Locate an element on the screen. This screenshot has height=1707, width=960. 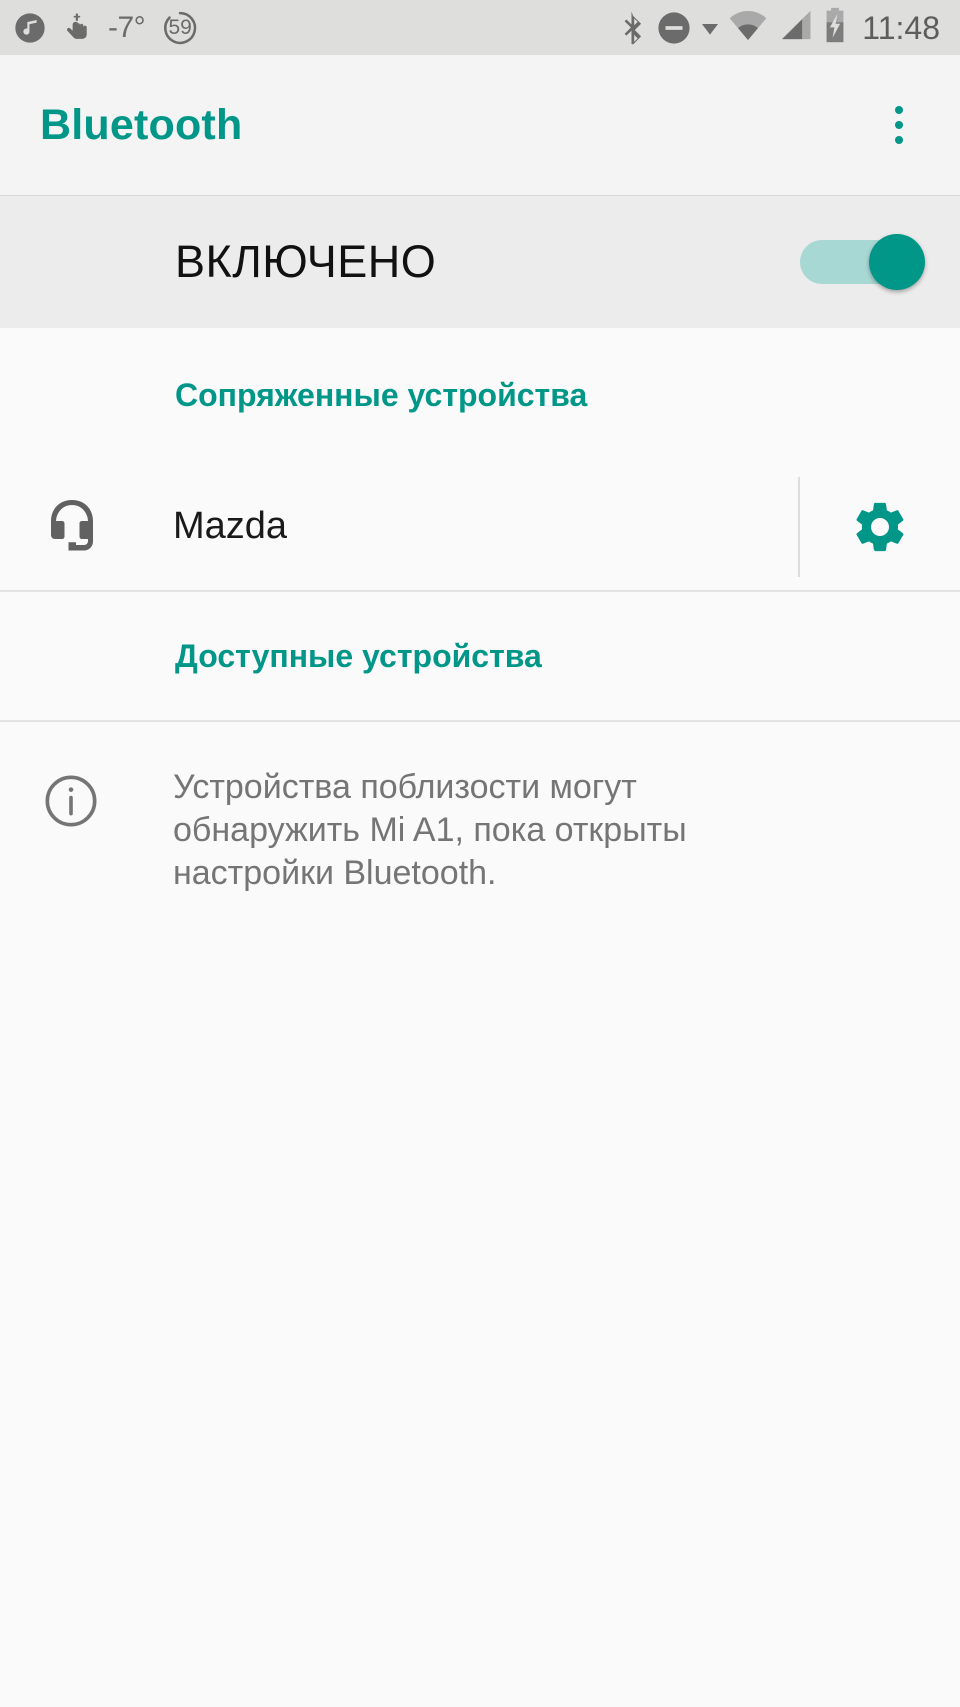
cellular-signal-icon is located at coordinates (795, 27).